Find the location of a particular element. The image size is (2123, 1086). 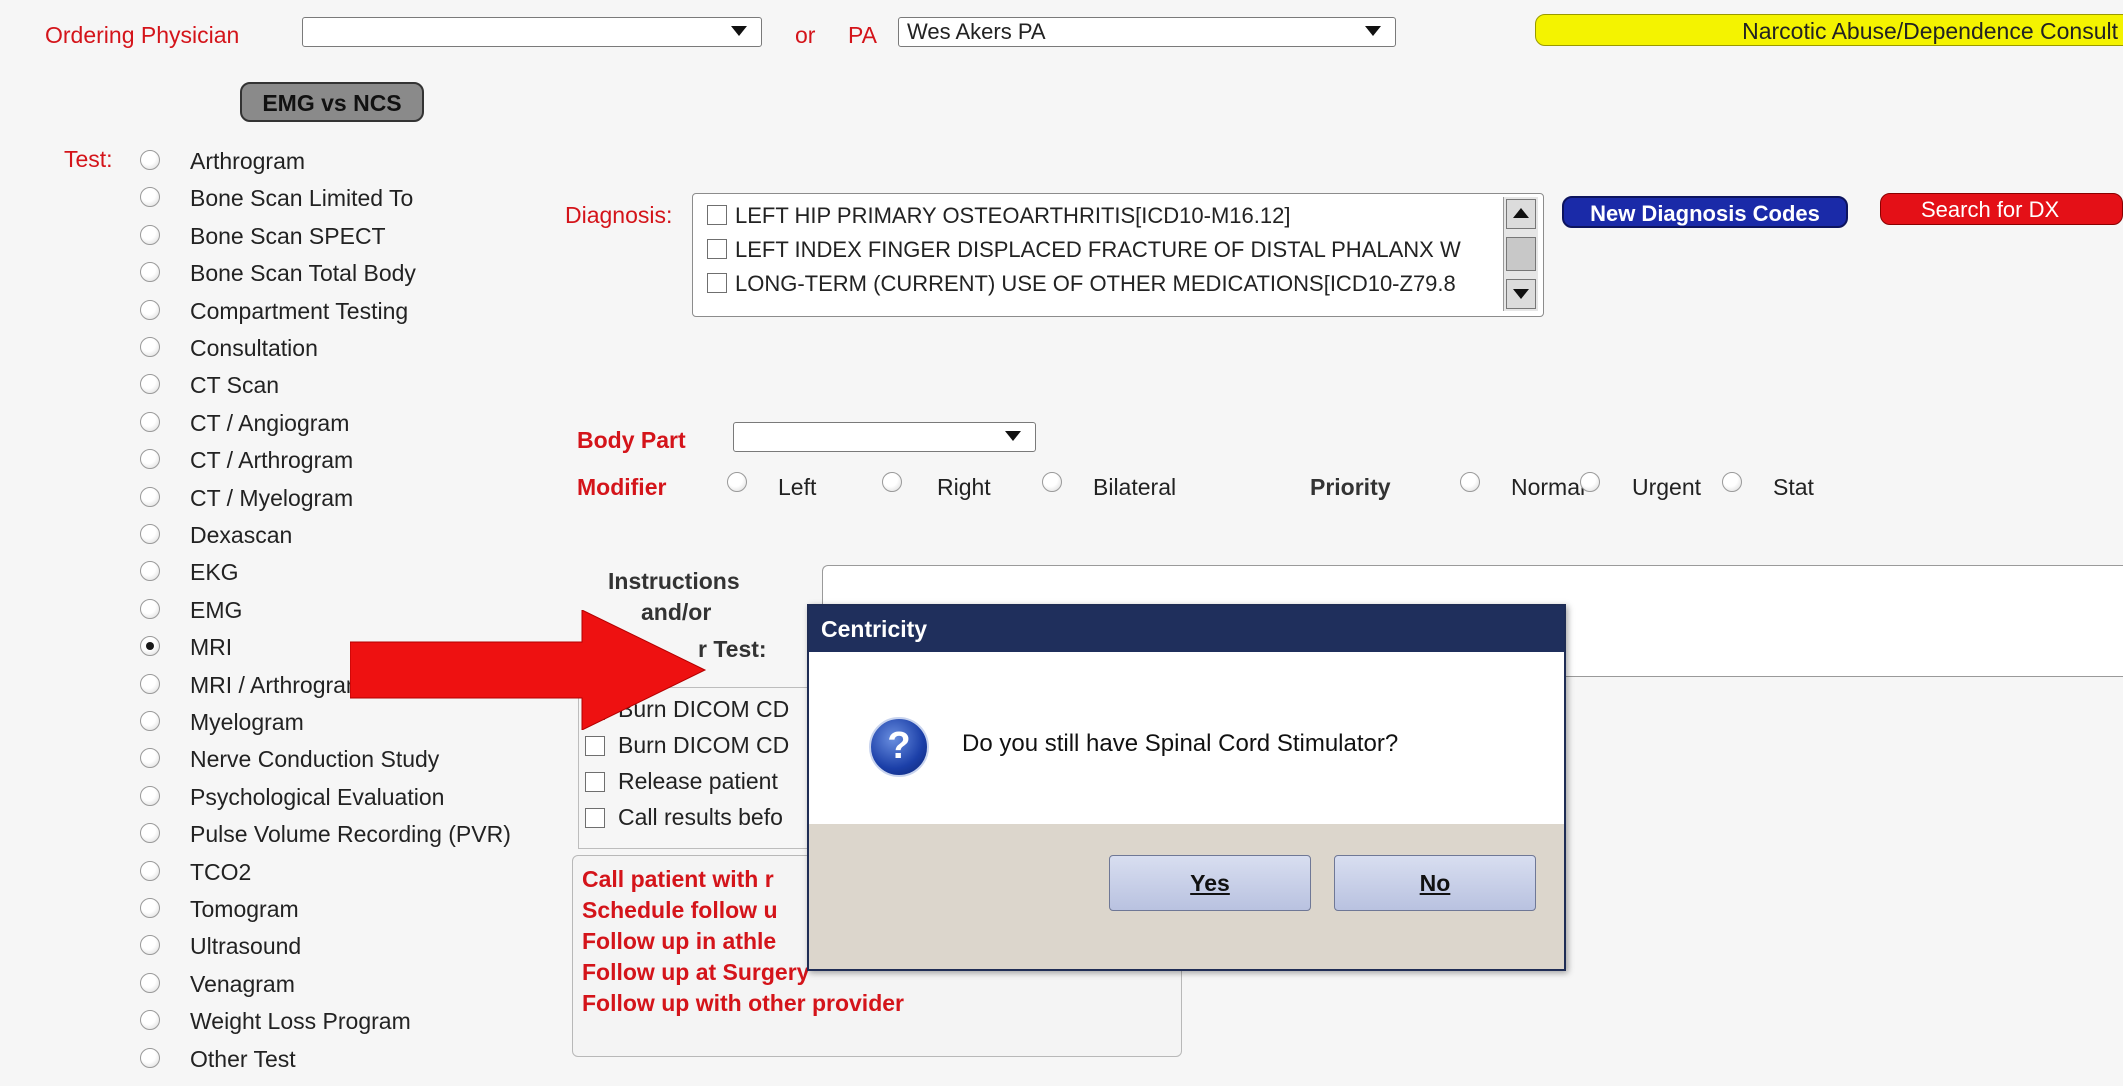

option-checkbox-label: Burn DICOM CD is located at coordinates (704, 745).